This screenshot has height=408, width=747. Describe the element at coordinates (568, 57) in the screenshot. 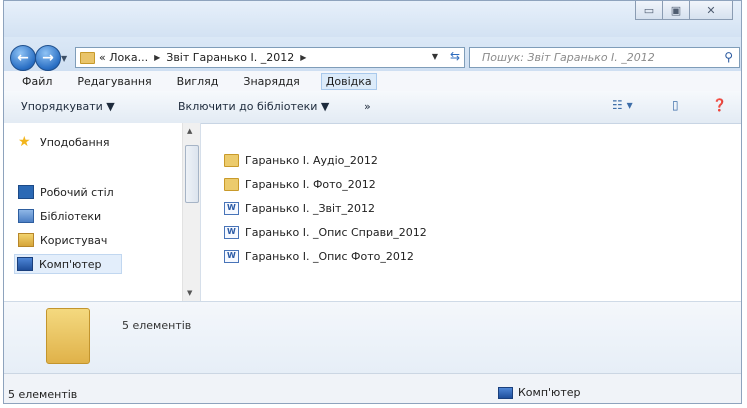

I see `search-placeholder: Пошук: Звіт Гаранько І. _2012` at that location.